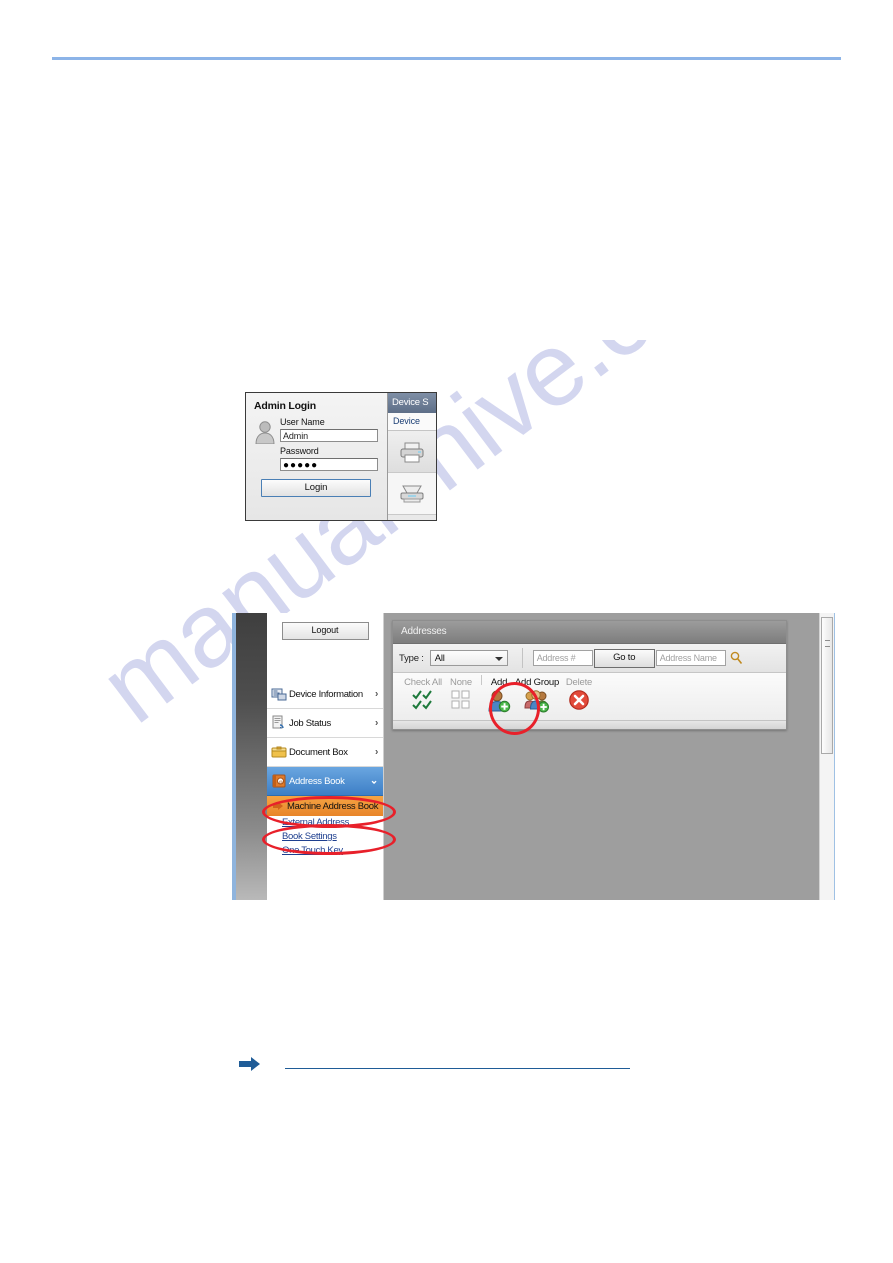 The width and height of the screenshot is (893, 1263). I want to click on blue-right-arrow-icon, so click(249, 1064).